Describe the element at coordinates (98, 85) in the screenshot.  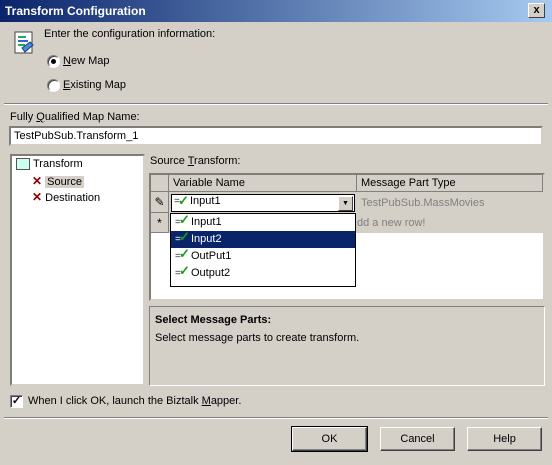
I see `existing-map-label-rest: xisting Map` at that location.